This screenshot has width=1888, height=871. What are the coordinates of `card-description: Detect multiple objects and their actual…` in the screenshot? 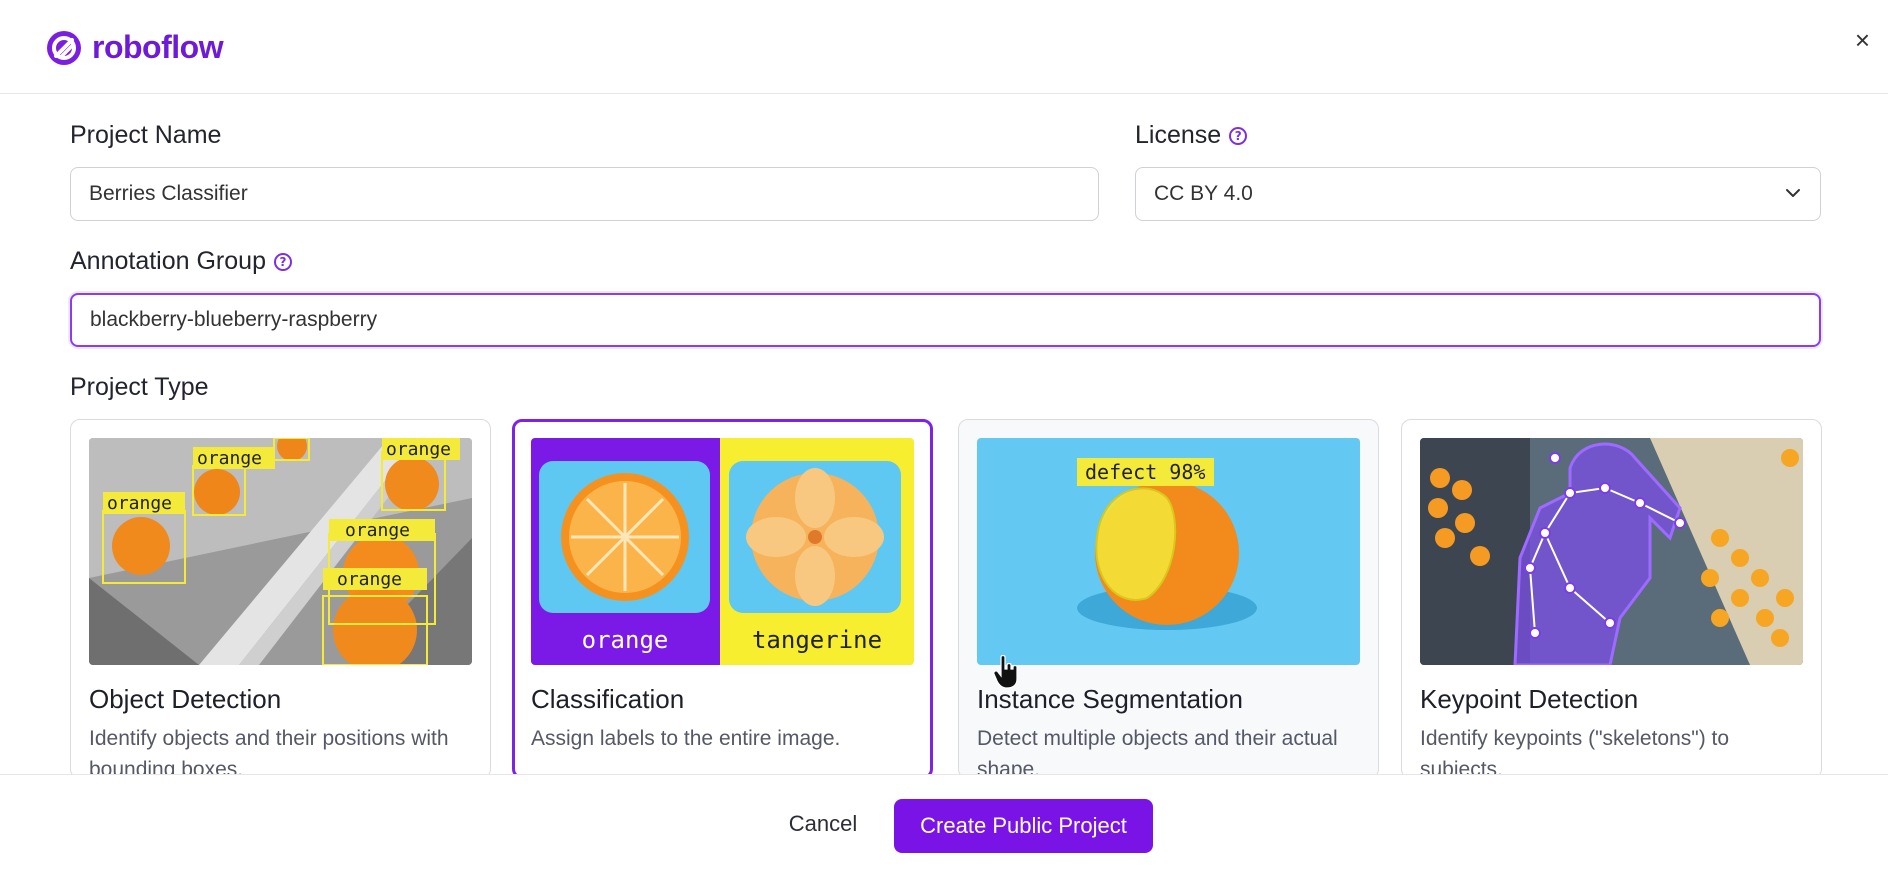 It's located at (1157, 753).